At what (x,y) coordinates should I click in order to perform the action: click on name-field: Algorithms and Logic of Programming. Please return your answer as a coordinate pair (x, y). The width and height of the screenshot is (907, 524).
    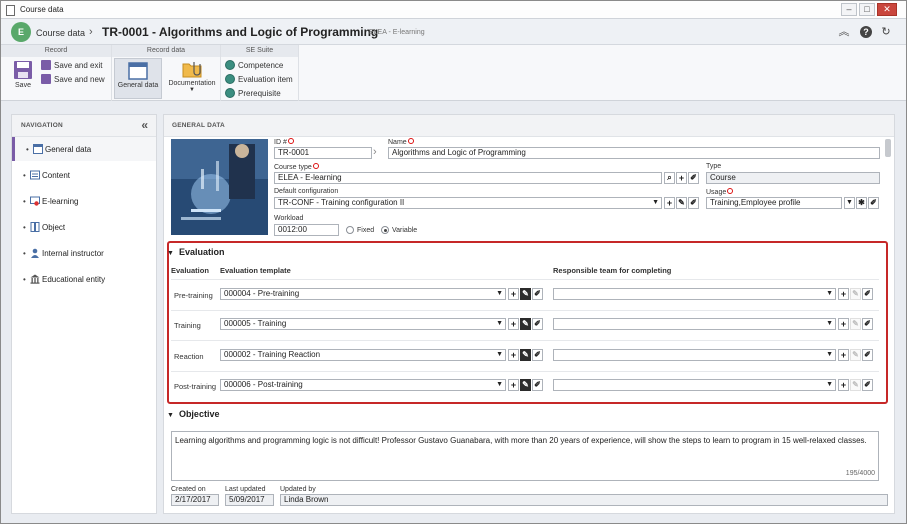
    Looking at the image, I should click on (634, 153).